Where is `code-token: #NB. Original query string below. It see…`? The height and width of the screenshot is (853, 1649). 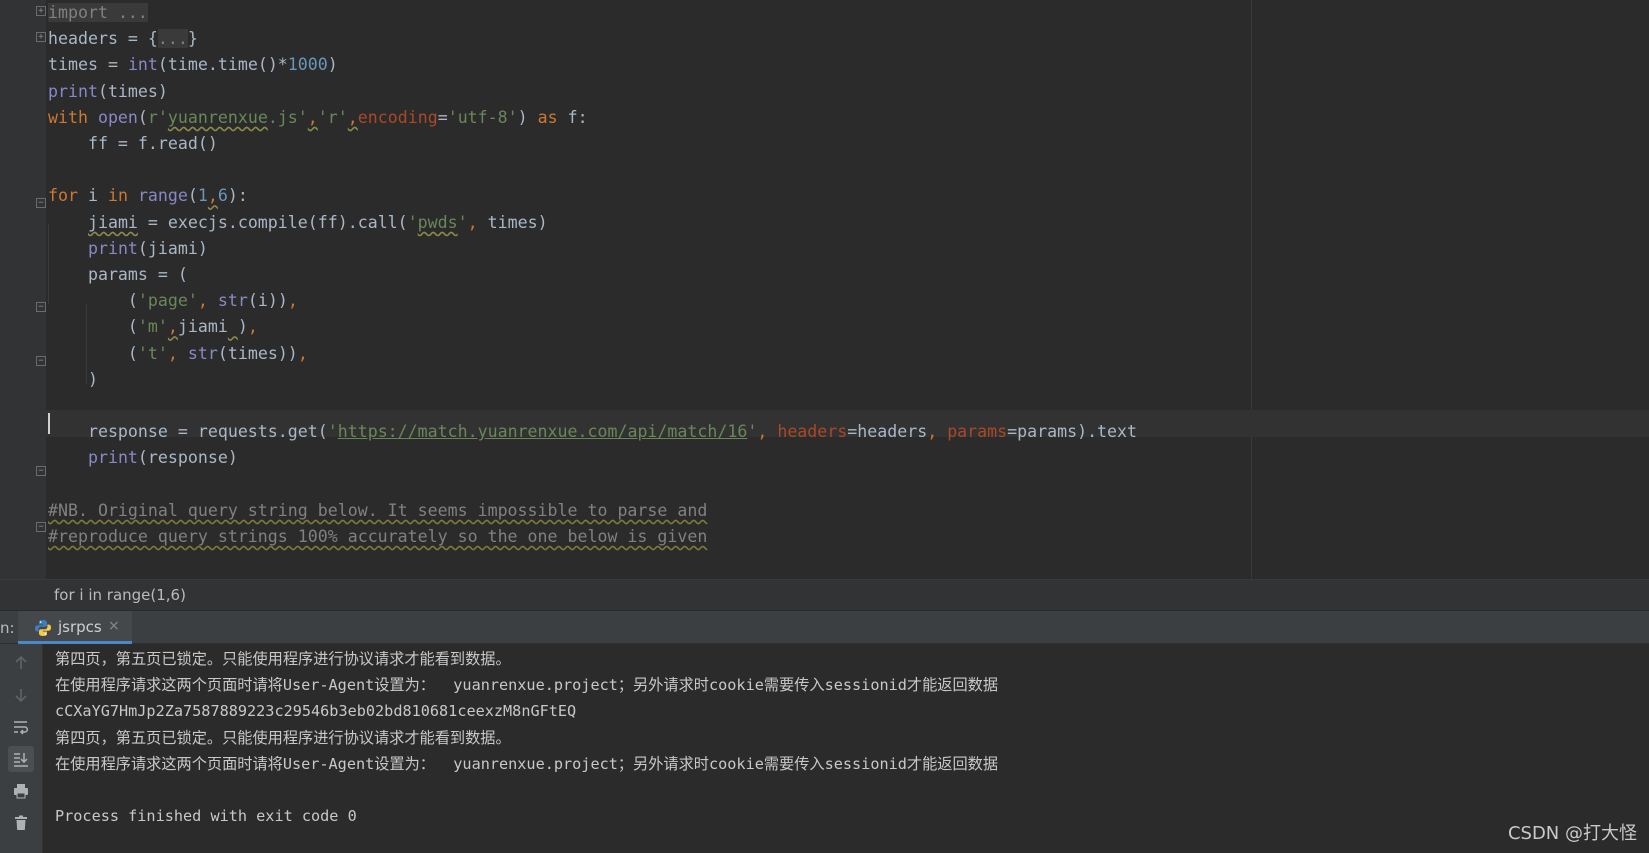 code-token: #NB. Original query string below. It see… is located at coordinates (378, 510).